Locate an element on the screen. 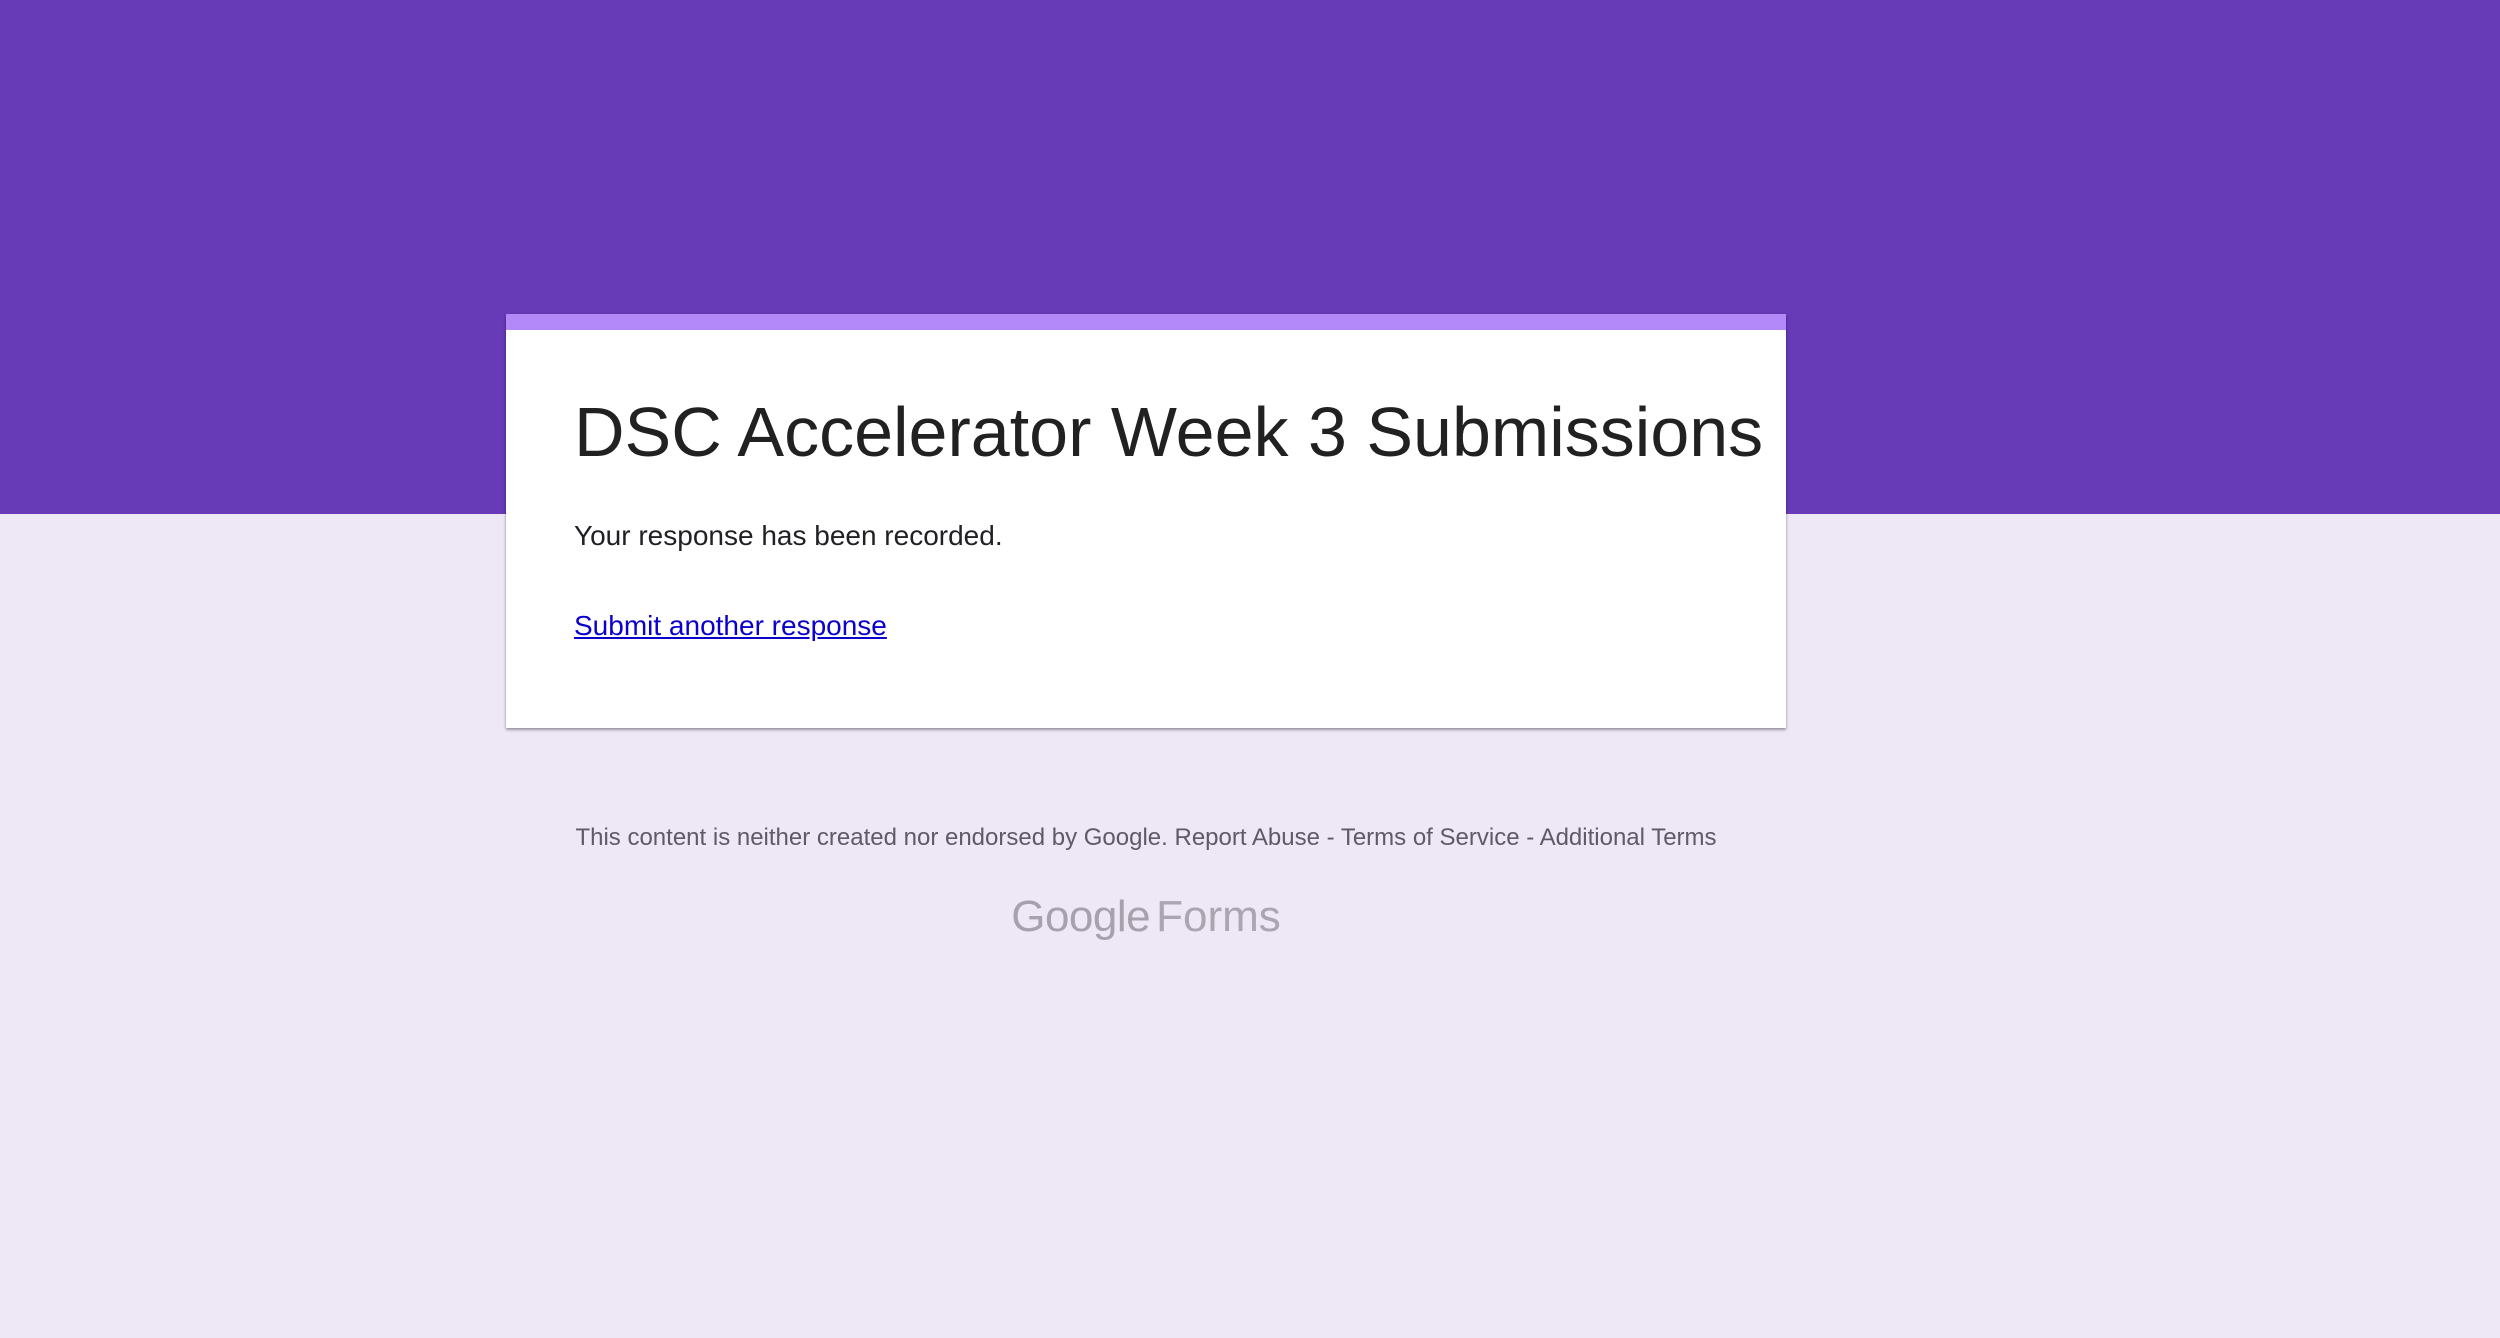 This screenshot has width=2500, height=1338. google-forms-logo: Google Forms is located at coordinates (1146, 922).